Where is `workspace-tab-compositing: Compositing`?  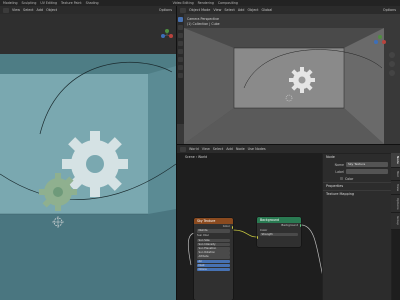
workspace-tab-compositing: Compositing is located at coordinates (228, 3).